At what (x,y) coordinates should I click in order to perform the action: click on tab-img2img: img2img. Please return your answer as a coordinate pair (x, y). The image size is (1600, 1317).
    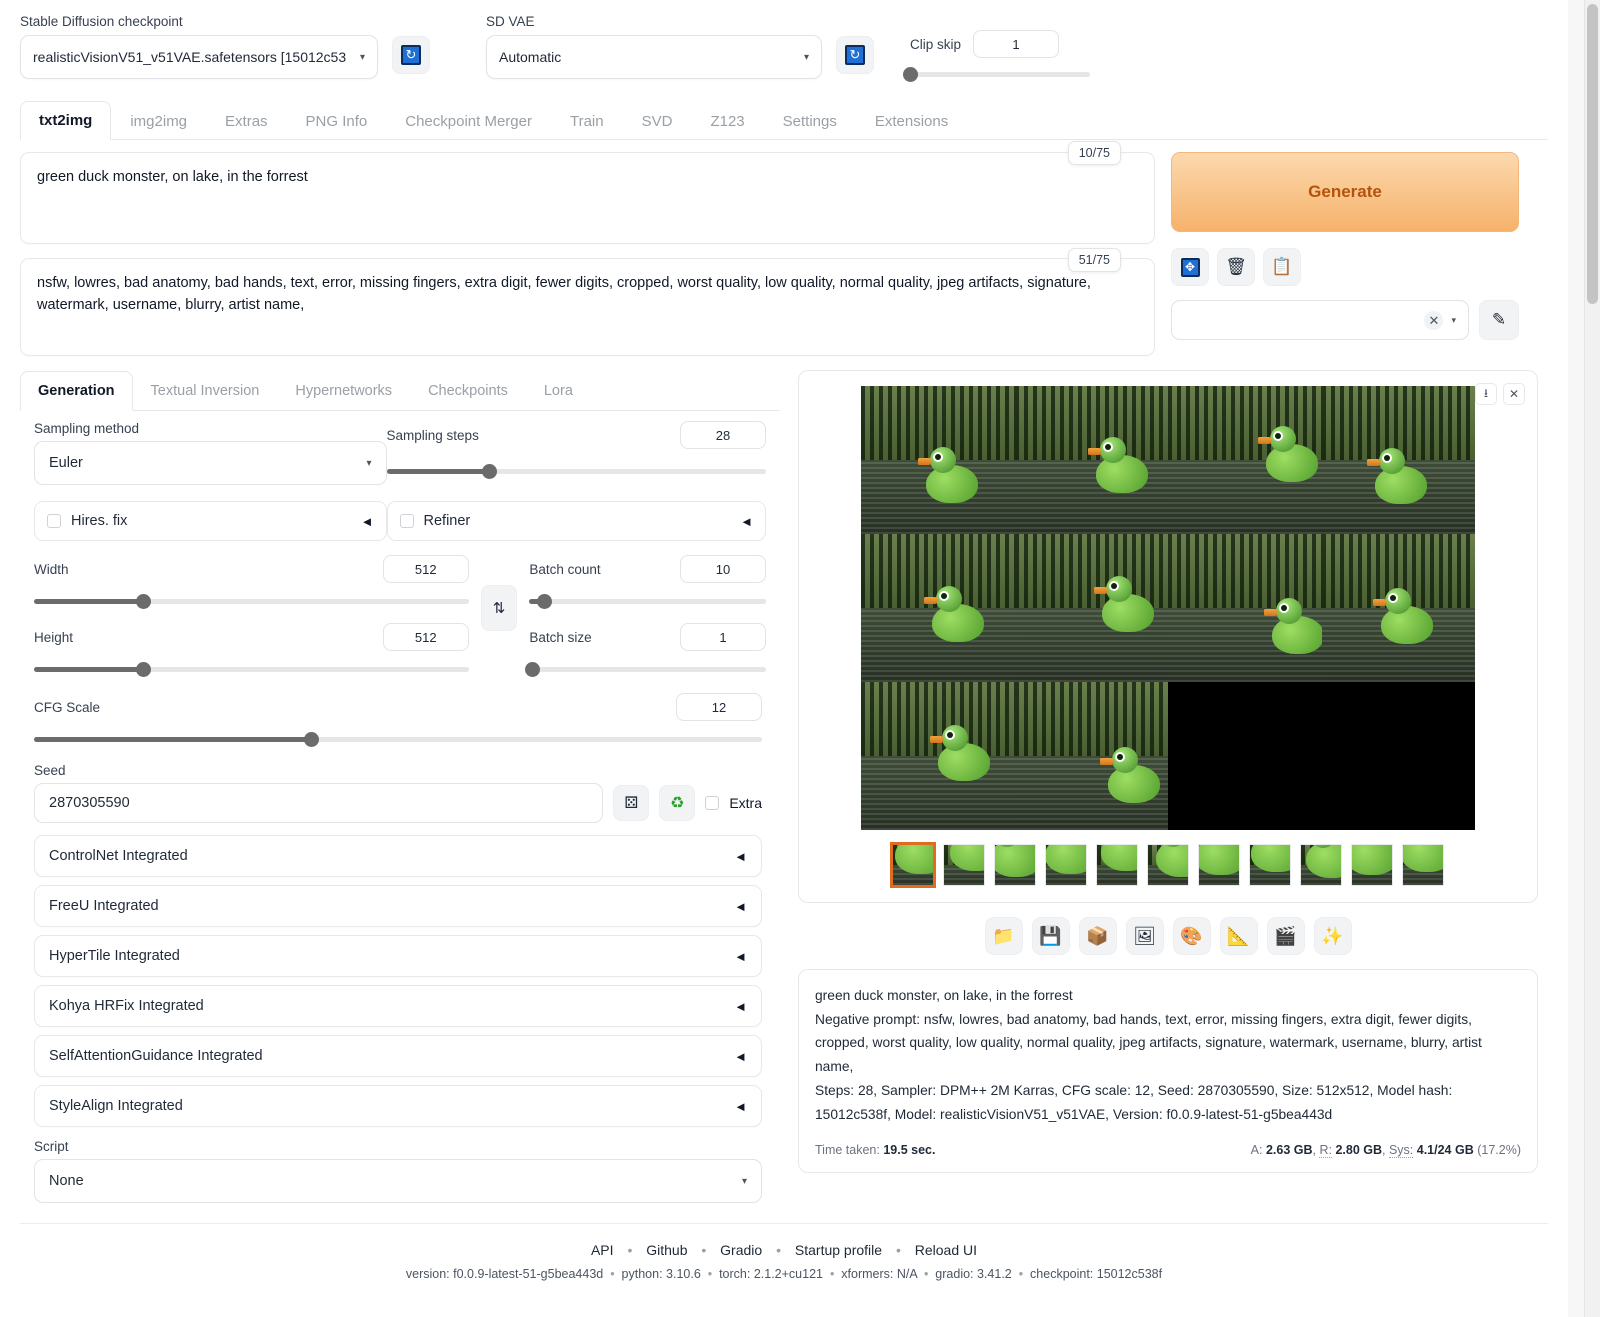
    Looking at the image, I should click on (158, 121).